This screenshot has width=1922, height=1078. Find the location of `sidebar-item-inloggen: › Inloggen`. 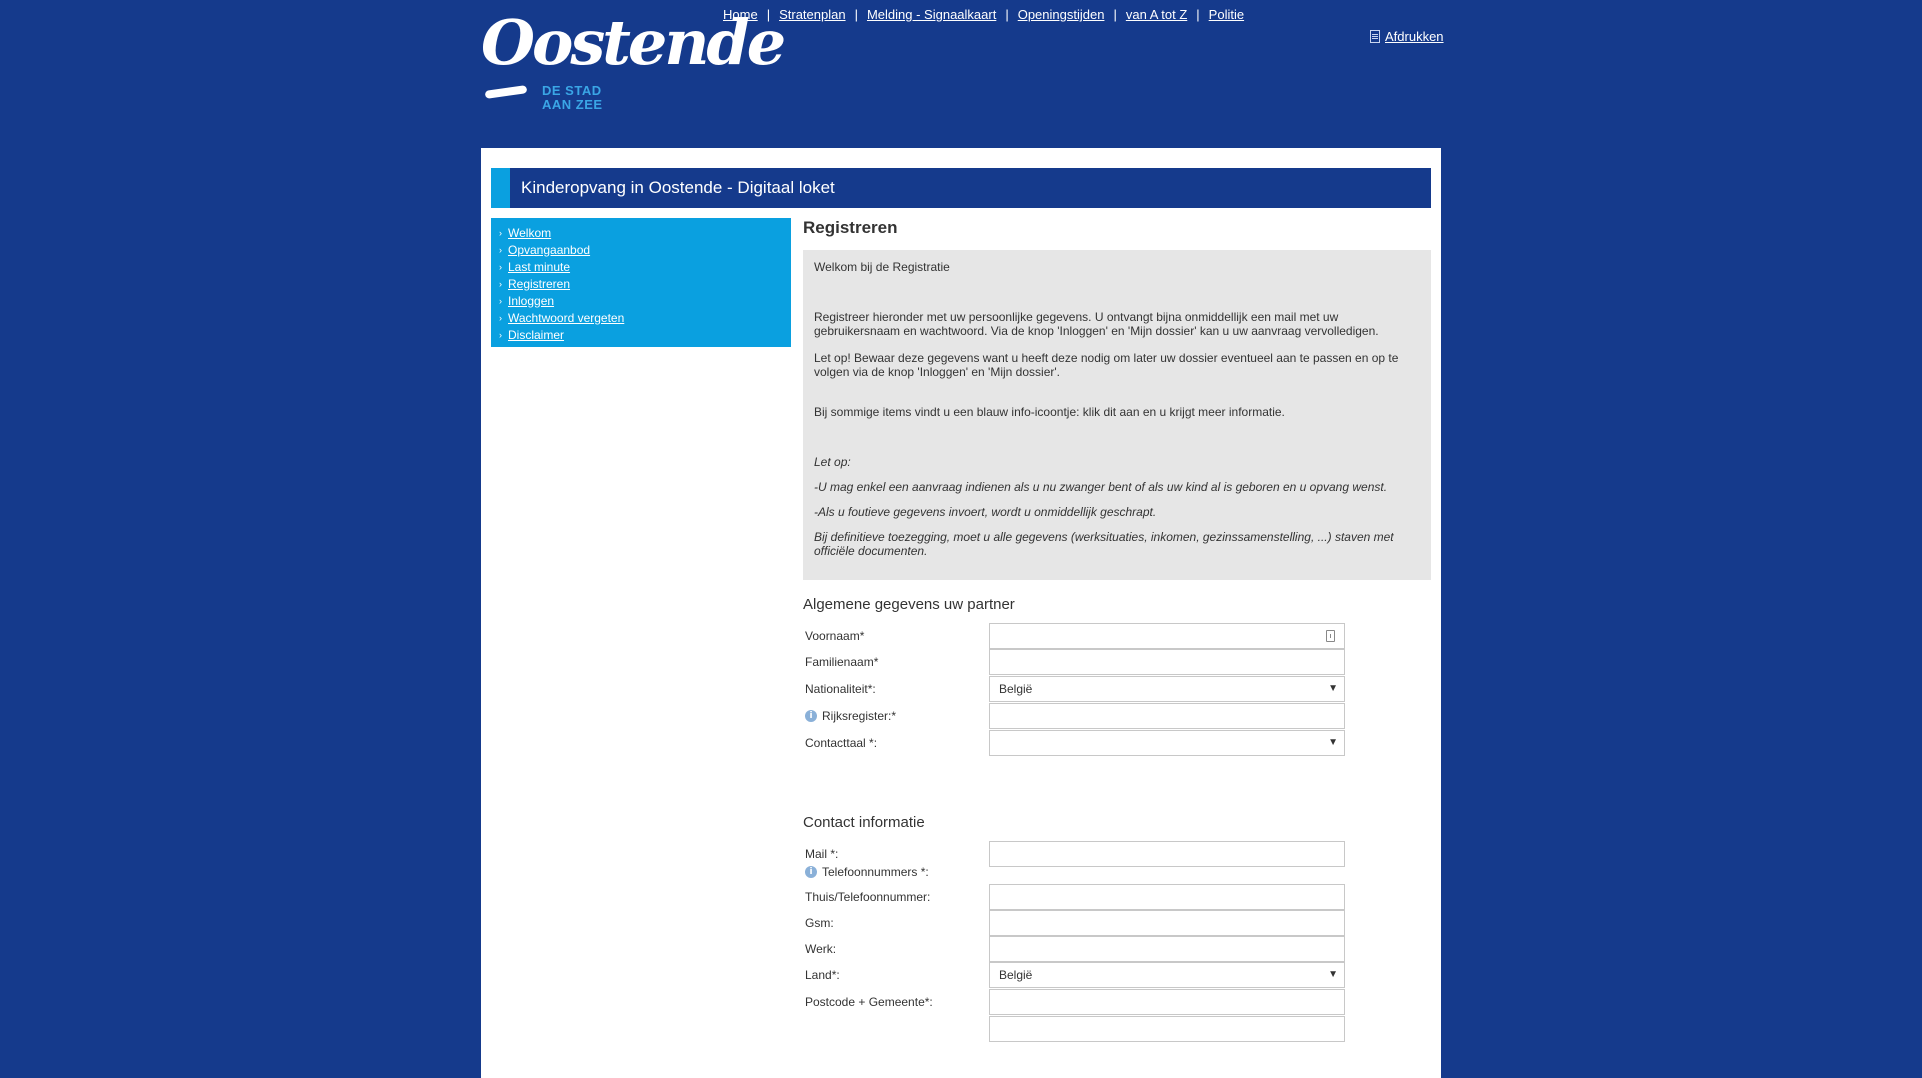

sidebar-item-inloggen: › Inloggen is located at coordinates (641, 300).